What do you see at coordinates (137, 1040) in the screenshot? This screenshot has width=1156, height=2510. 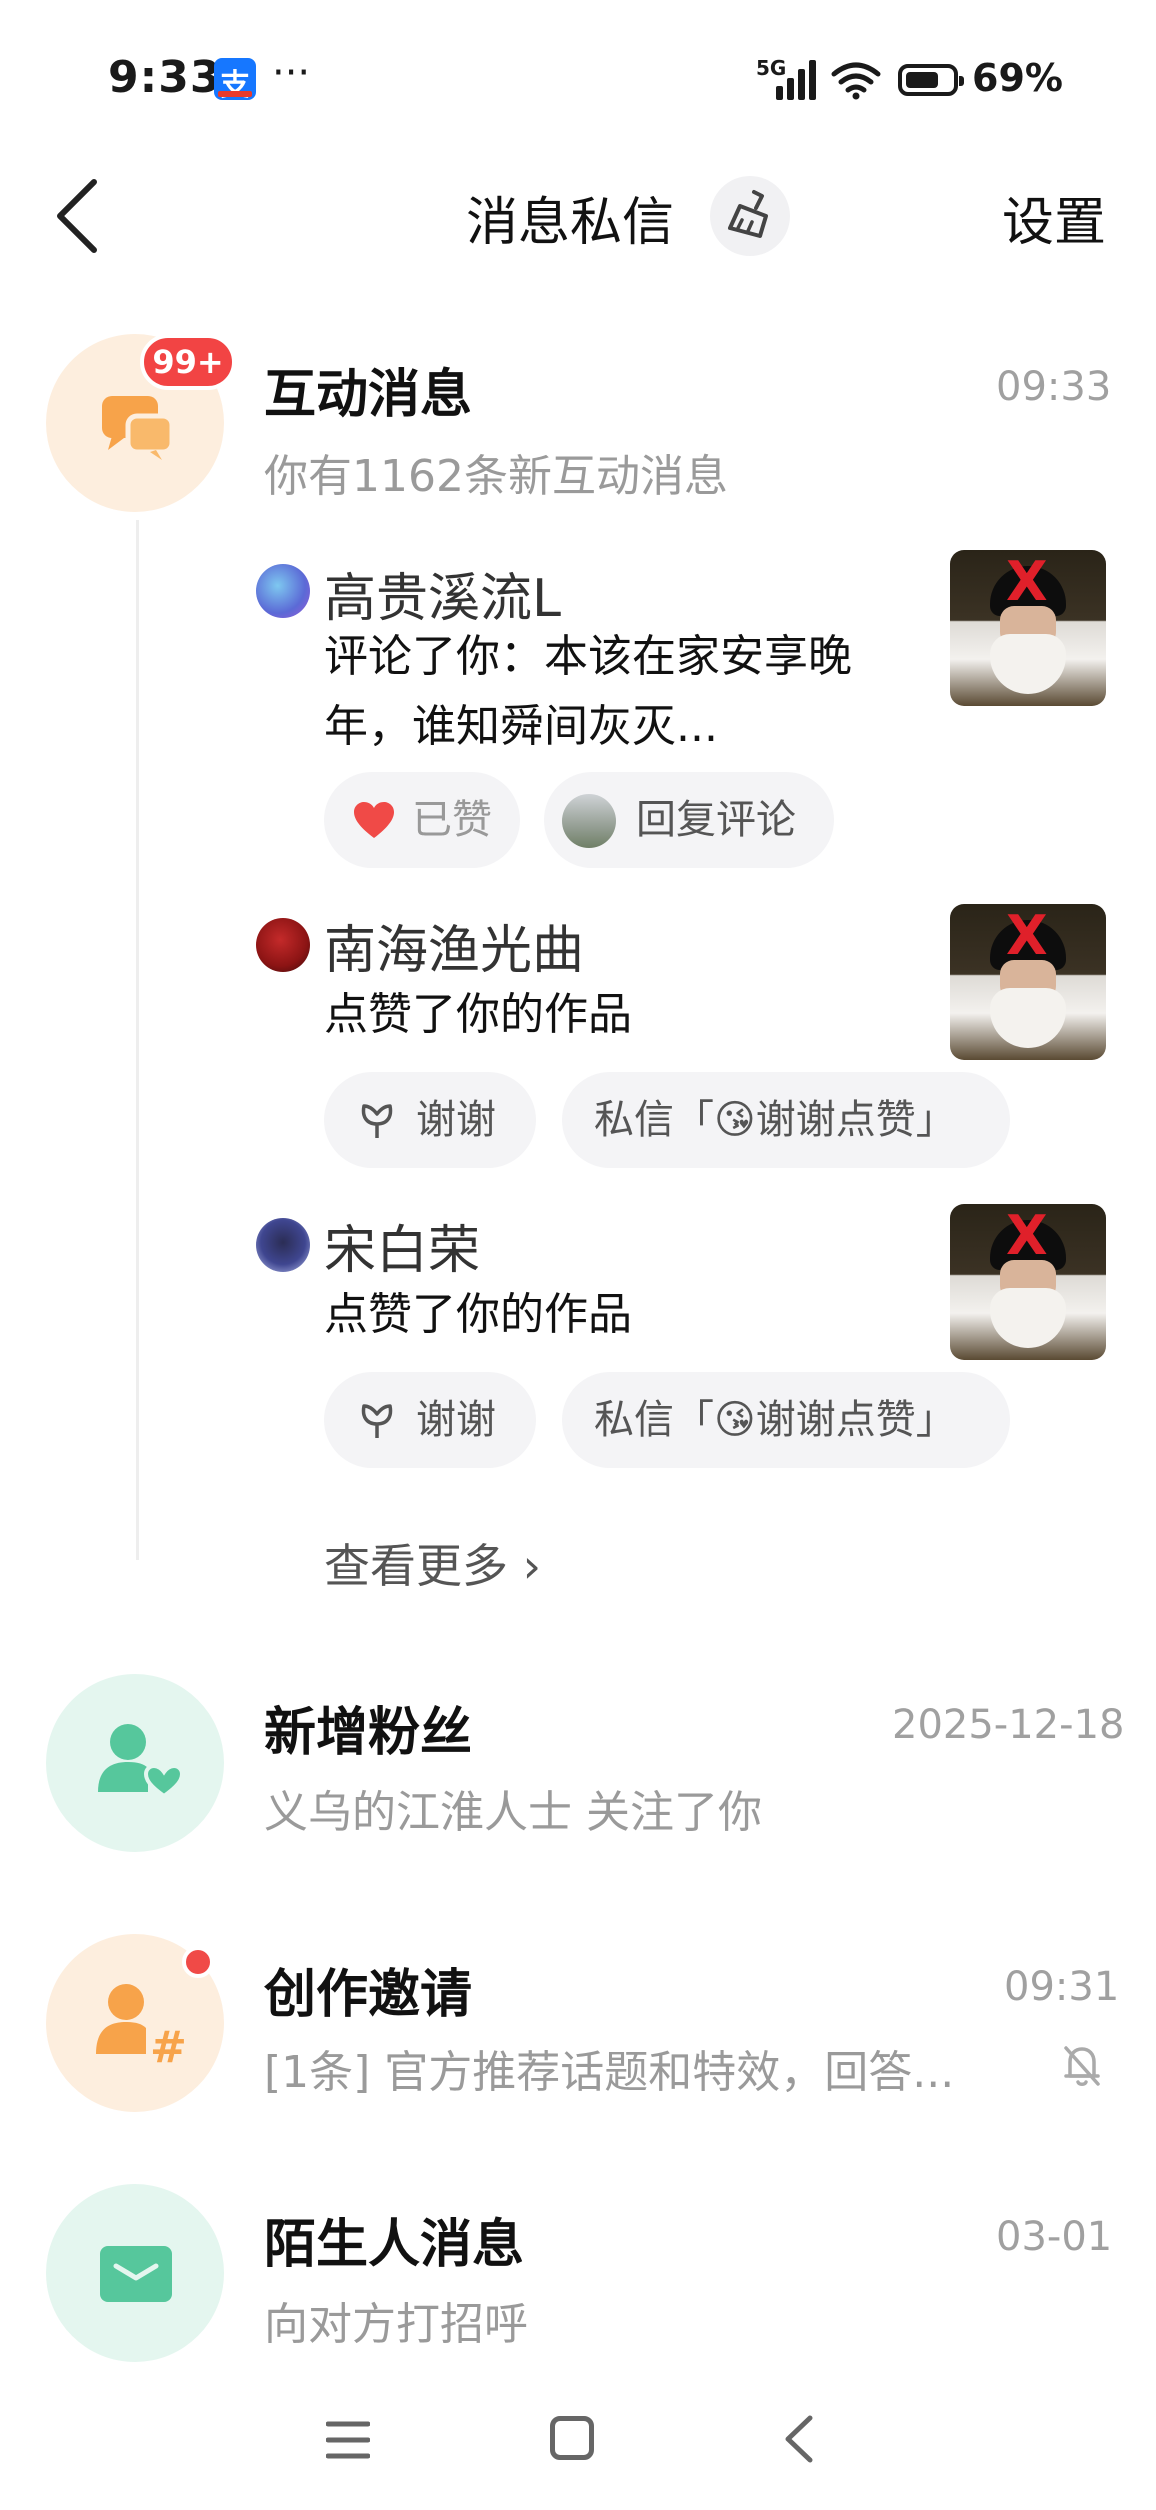 I see `thread-line` at bounding box center [137, 1040].